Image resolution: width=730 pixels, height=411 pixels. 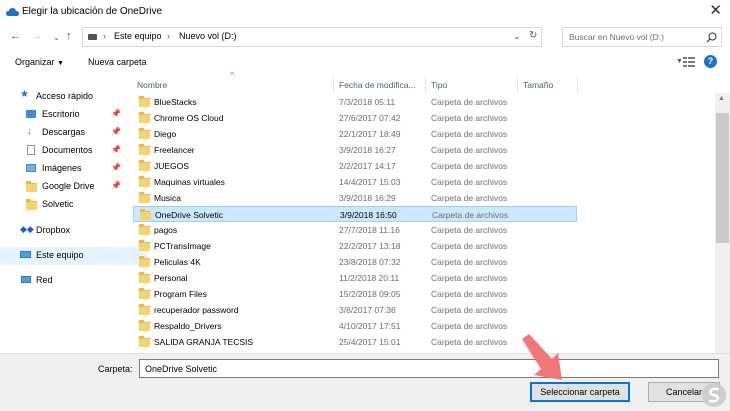 What do you see at coordinates (171, 165) in the screenshot?
I see `file-name: JUEGOS` at bounding box center [171, 165].